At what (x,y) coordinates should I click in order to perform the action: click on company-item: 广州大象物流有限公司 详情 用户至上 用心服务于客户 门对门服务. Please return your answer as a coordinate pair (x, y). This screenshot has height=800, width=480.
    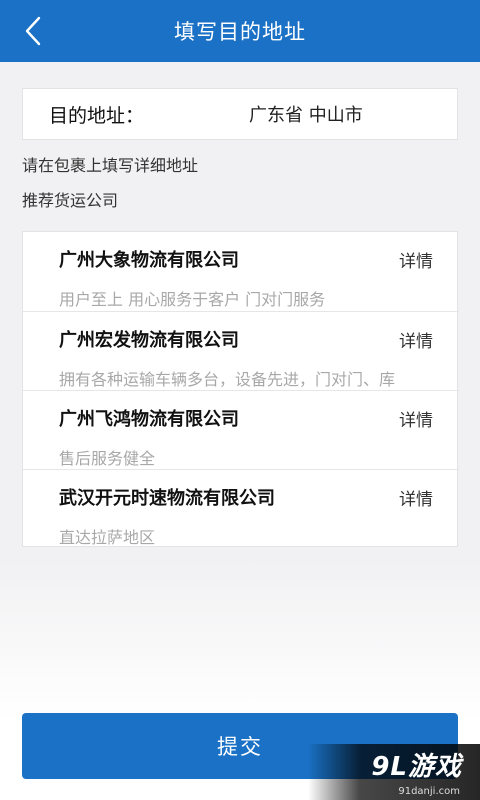
    Looking at the image, I should click on (241, 271).